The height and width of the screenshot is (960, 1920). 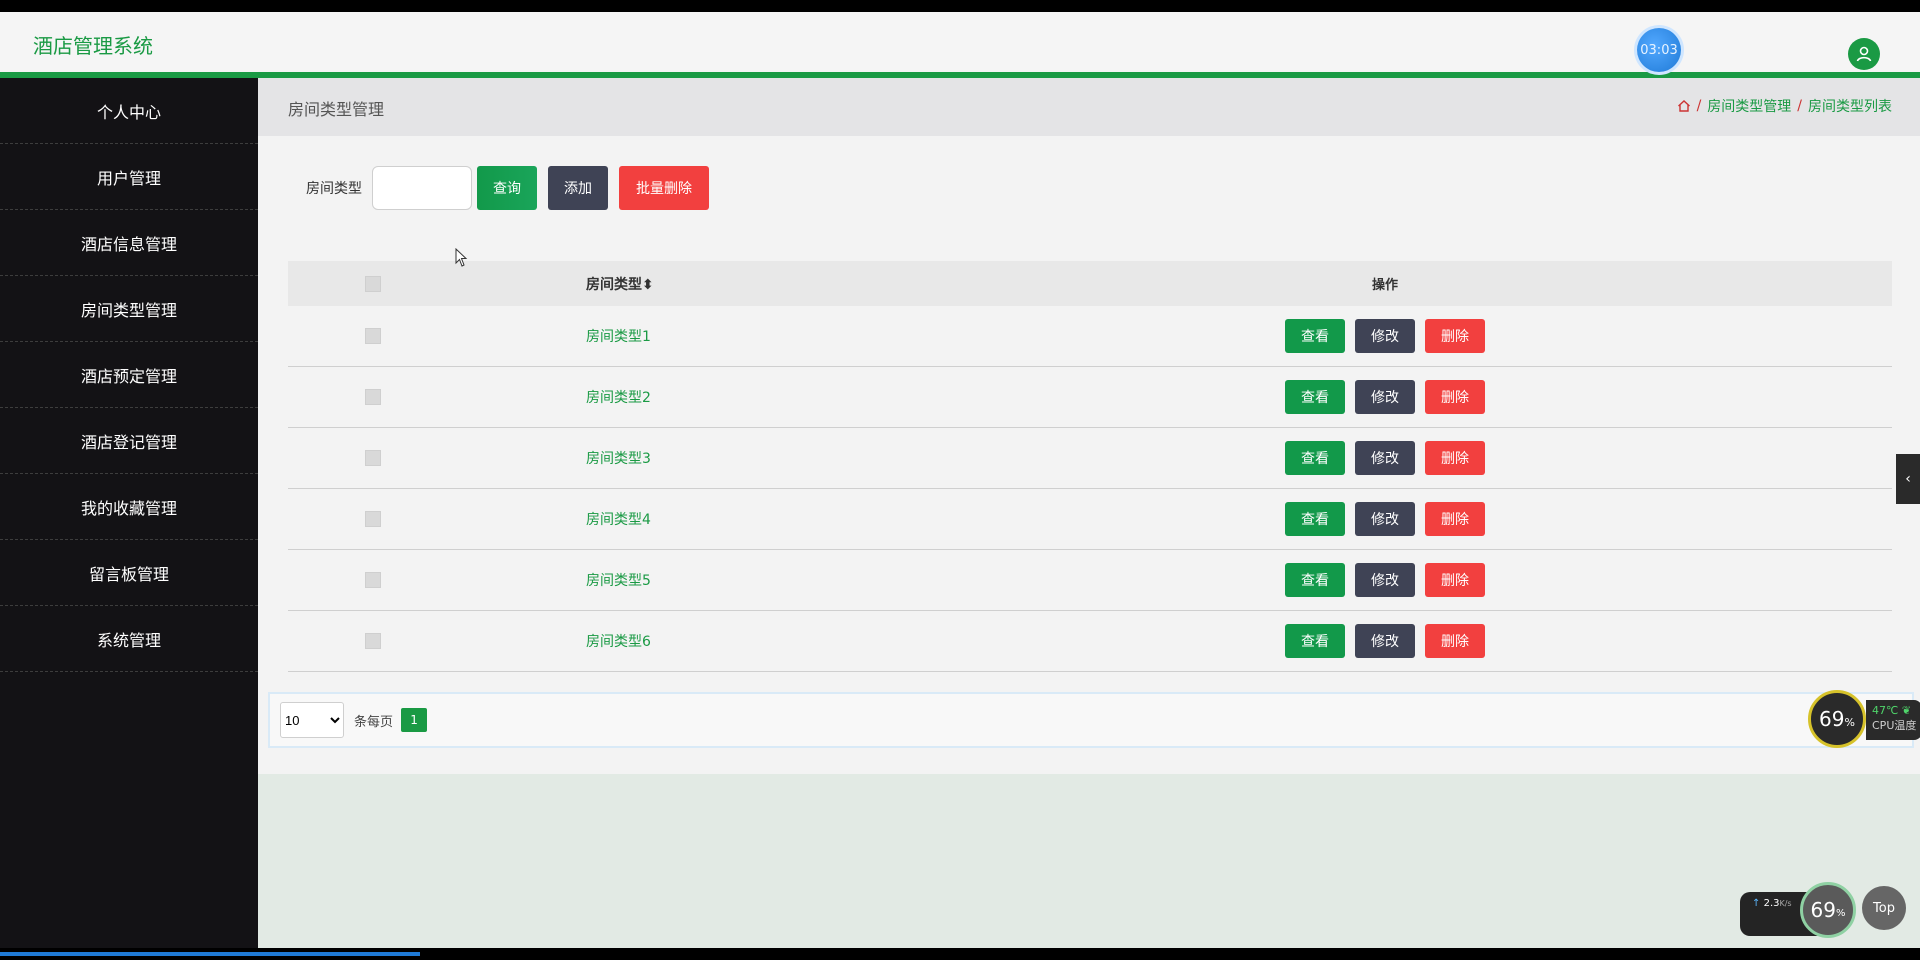 What do you see at coordinates (1684, 106) in the screenshot?
I see `home-icon` at bounding box center [1684, 106].